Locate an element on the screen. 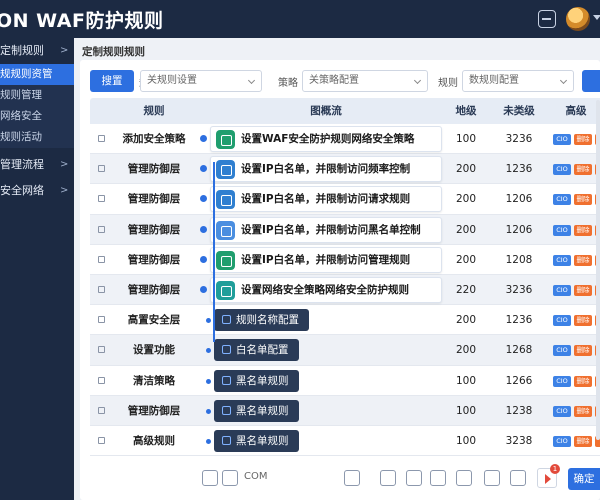 The height and width of the screenshot is (500, 600). rule-name: 添加安全策略 is located at coordinates (154, 139).